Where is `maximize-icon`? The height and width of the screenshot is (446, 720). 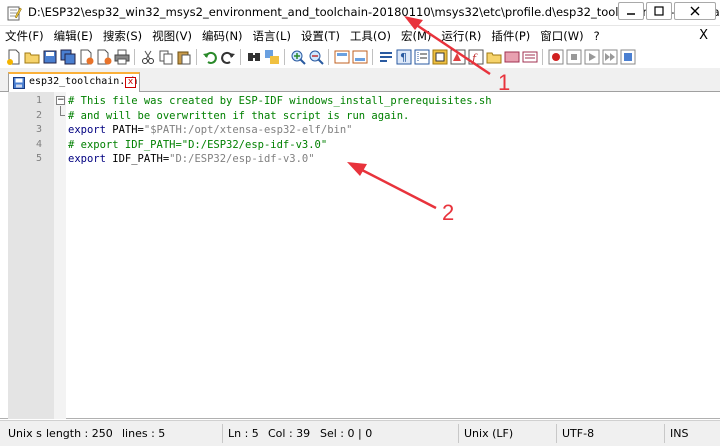 maximize-icon is located at coordinates (659, 11).